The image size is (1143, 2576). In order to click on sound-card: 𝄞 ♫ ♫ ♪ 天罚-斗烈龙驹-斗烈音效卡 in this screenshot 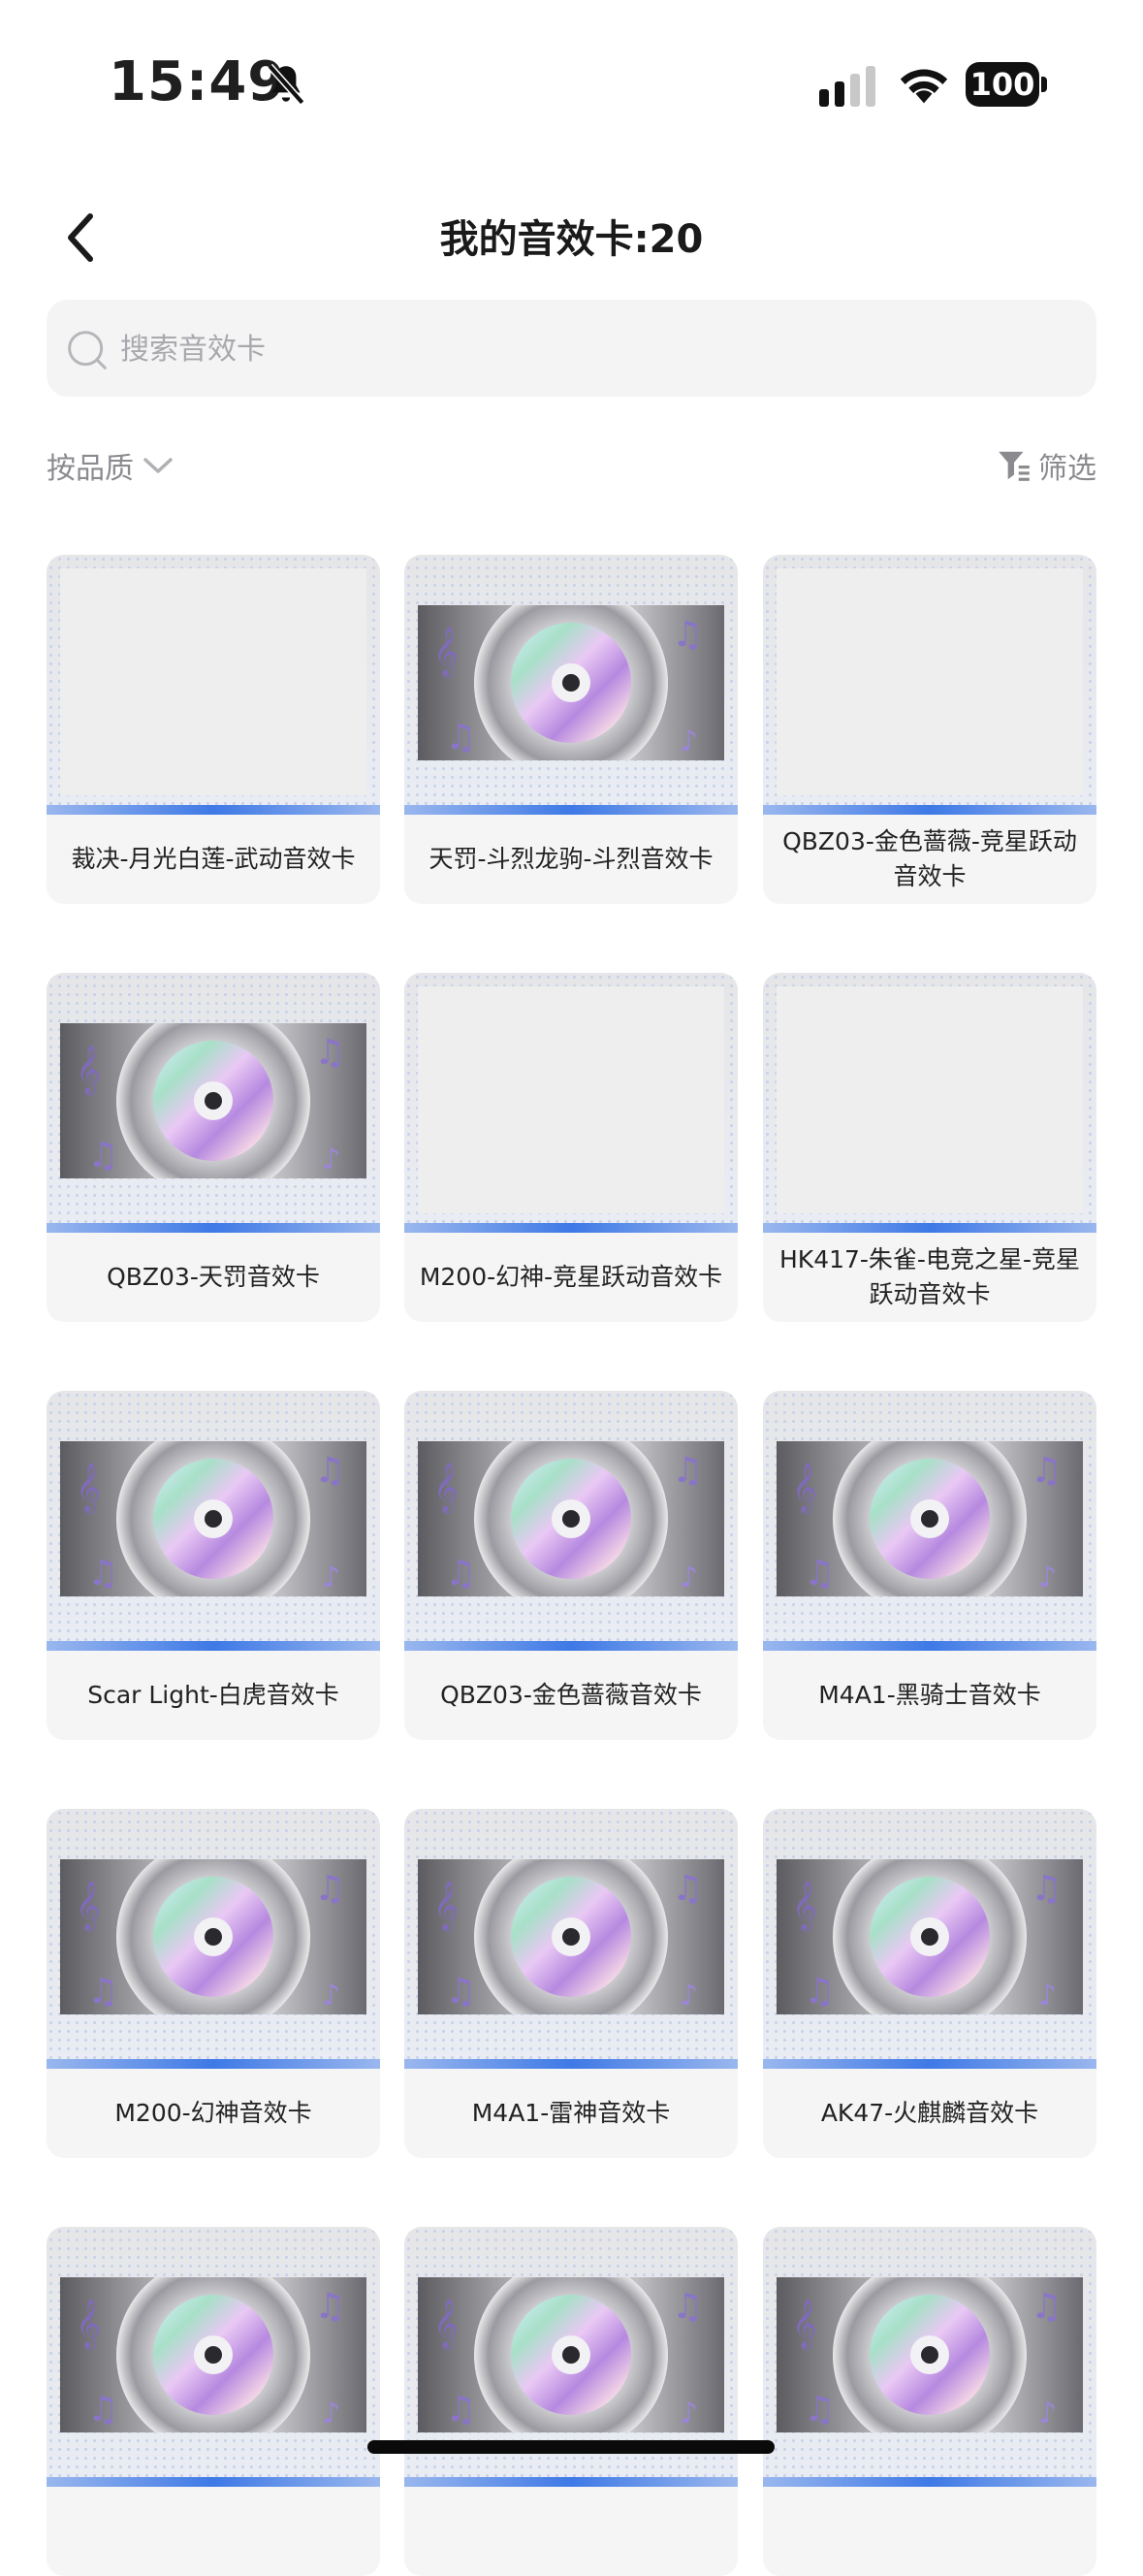, I will do `click(571, 729)`.